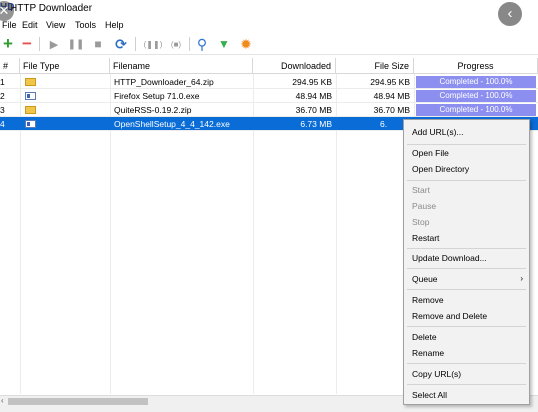 This screenshot has height=412, width=538. I want to click on remove-icon: −, so click(27, 43).